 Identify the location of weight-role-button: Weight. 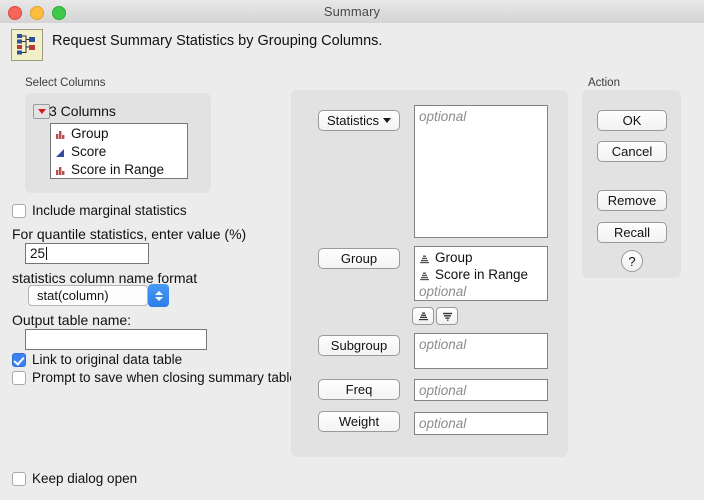
(359, 421).